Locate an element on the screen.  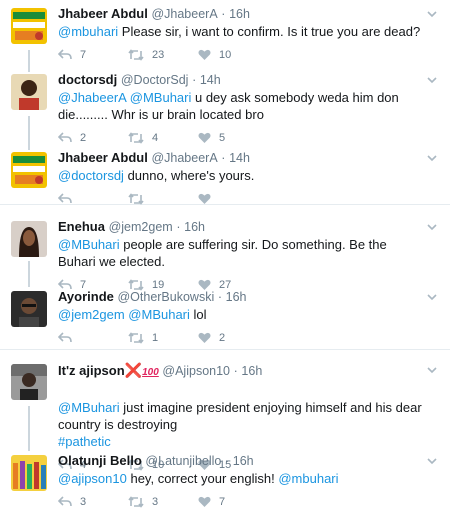
like-button: 7 is located at coordinates (233, 502).